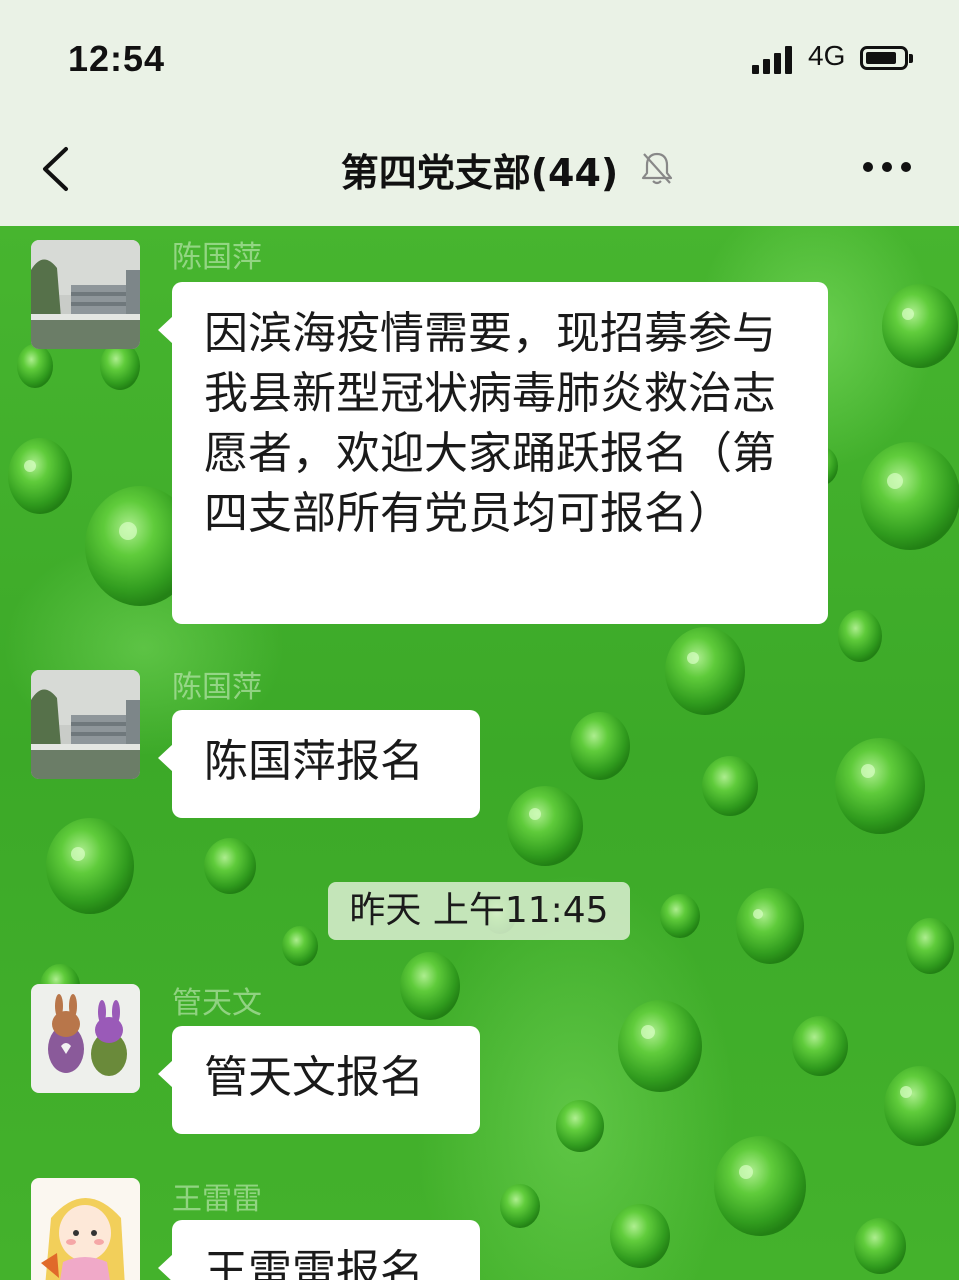 The width and height of the screenshot is (959, 1280). What do you see at coordinates (319, 1250) in the screenshot?
I see `message-bubble: 王雷雷报名` at bounding box center [319, 1250].